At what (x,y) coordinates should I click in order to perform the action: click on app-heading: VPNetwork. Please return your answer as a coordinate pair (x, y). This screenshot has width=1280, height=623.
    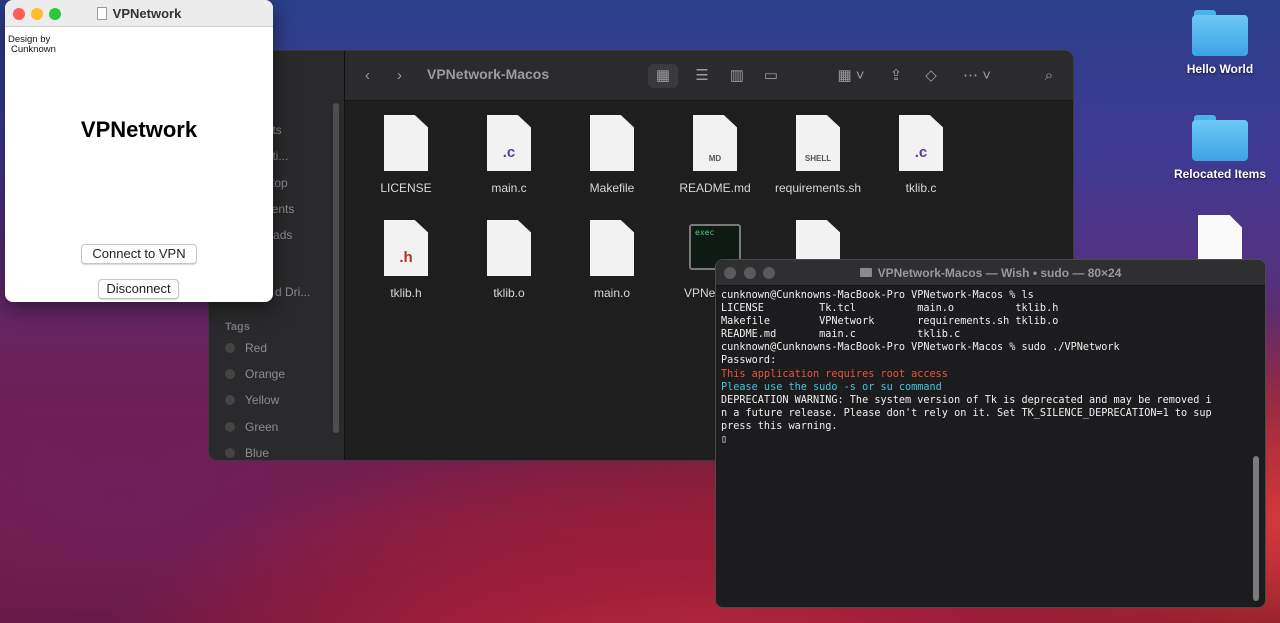
    Looking at the image, I should click on (139, 129).